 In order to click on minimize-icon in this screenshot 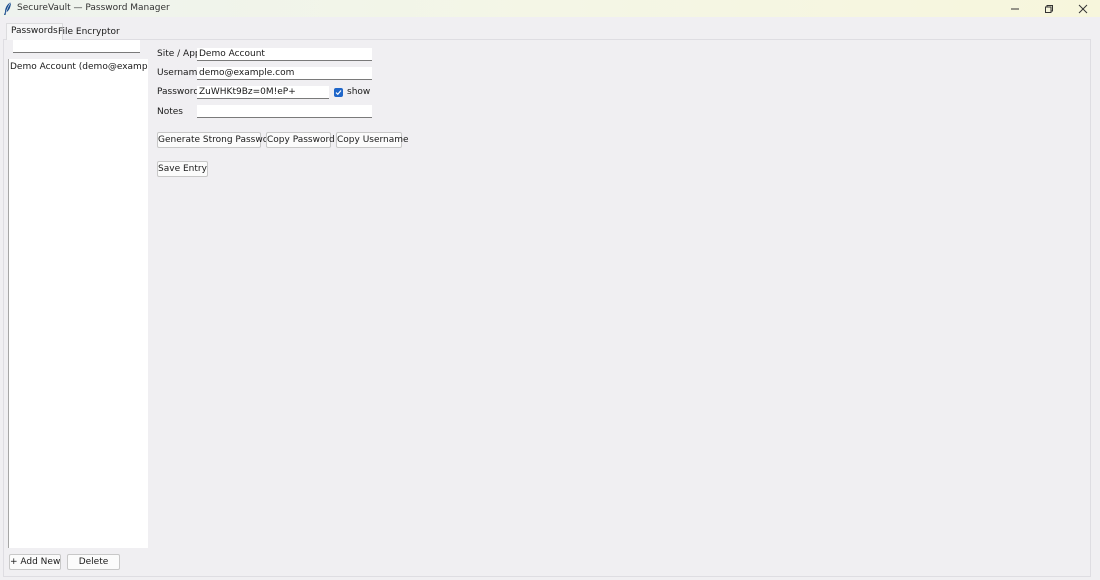, I will do `click(1015, 8)`.